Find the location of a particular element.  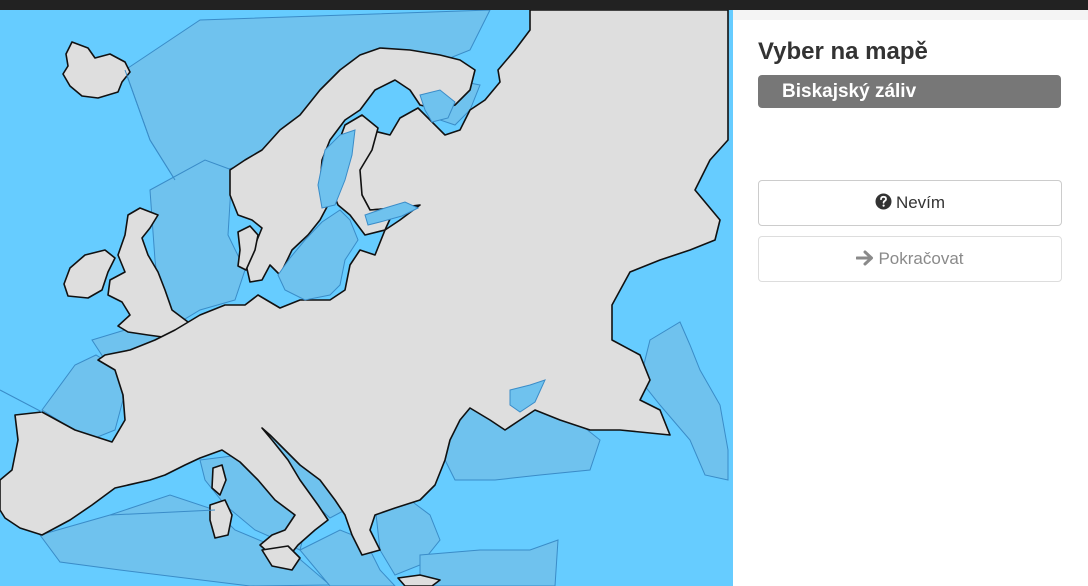

quiz-prompt-title: Vyber na mapě is located at coordinates (843, 51).